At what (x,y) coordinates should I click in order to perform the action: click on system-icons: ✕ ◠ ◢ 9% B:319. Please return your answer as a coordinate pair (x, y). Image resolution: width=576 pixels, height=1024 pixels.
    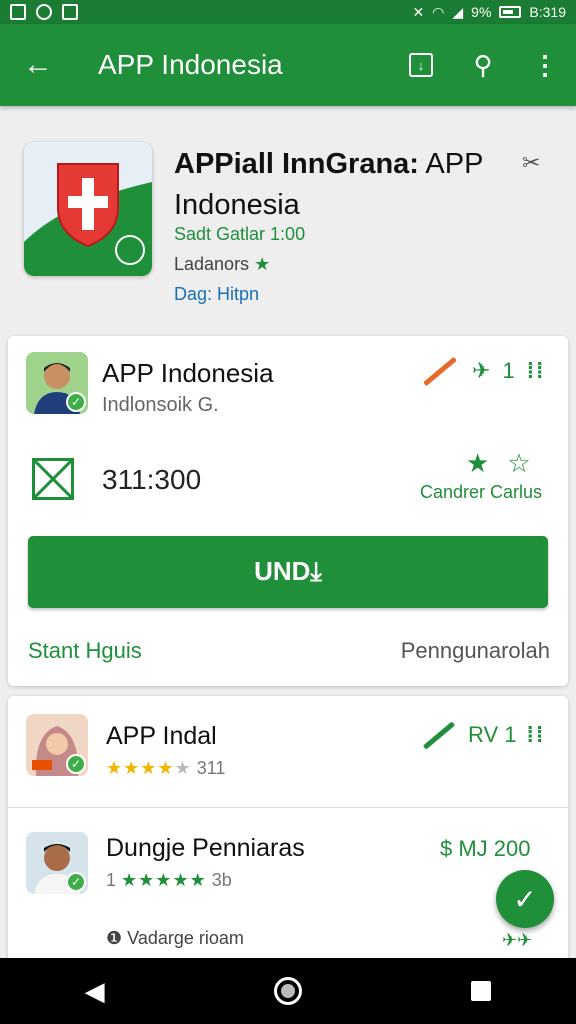
    Looking at the image, I should click on (489, 12).